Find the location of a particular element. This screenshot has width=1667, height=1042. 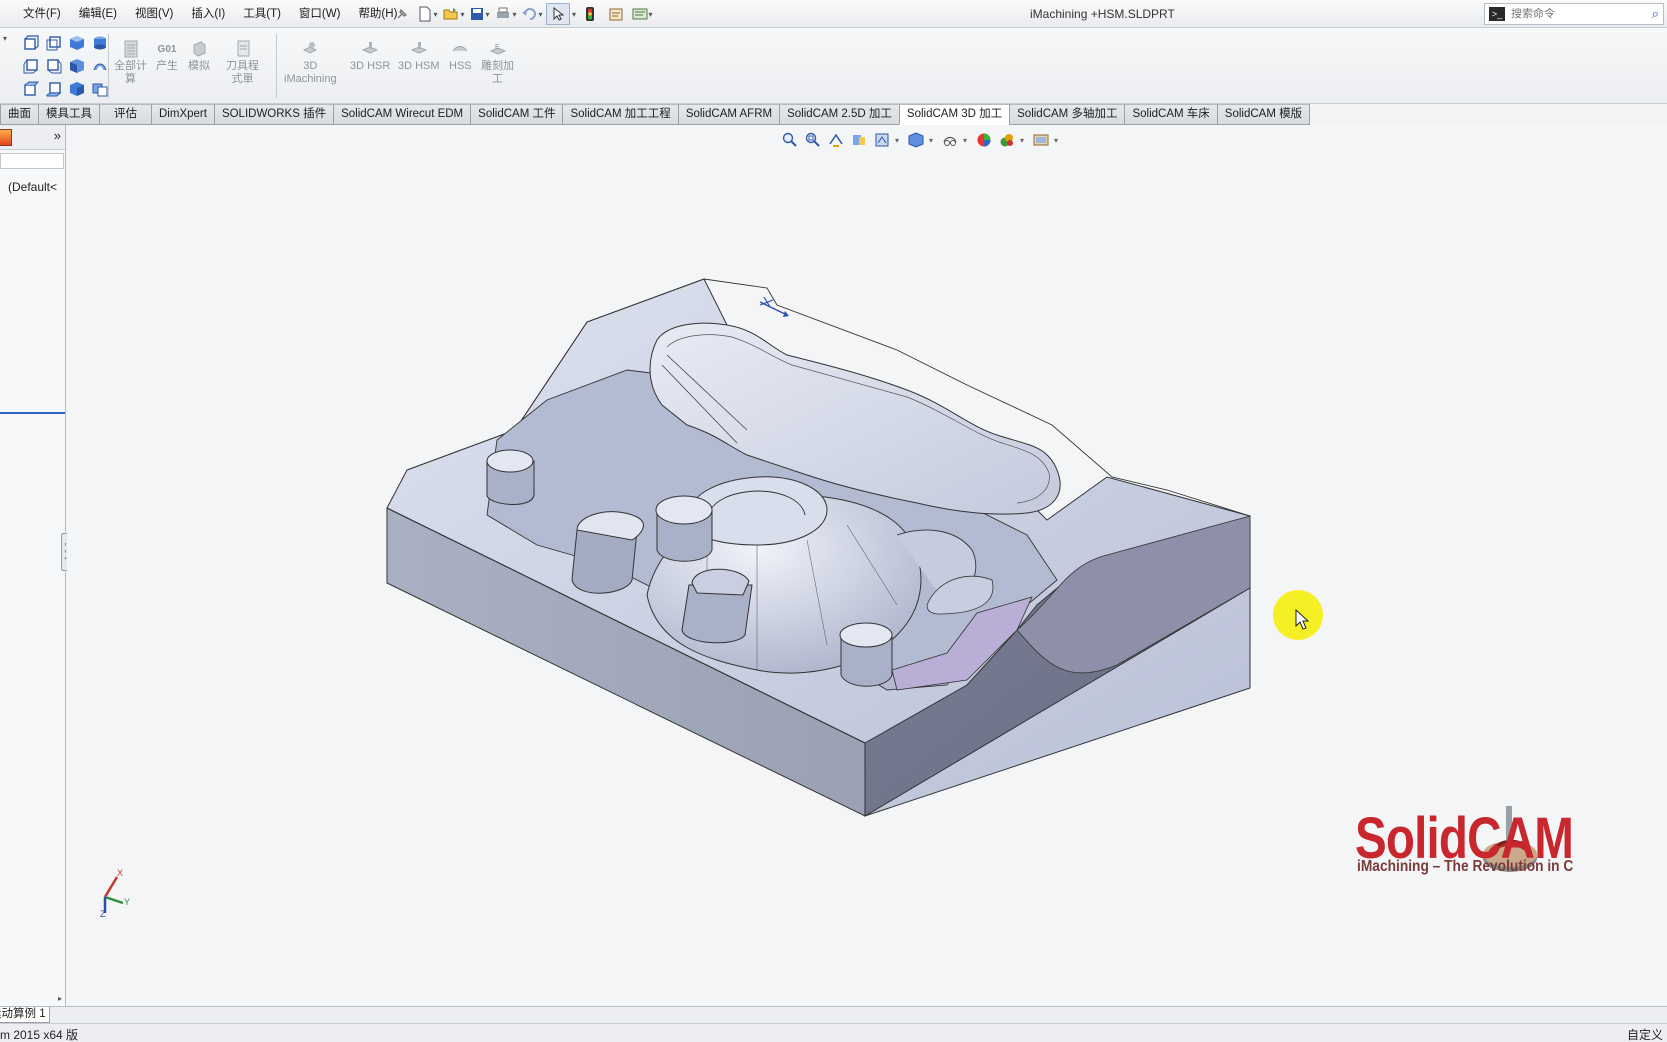

boss-center is located at coordinates (684, 528).